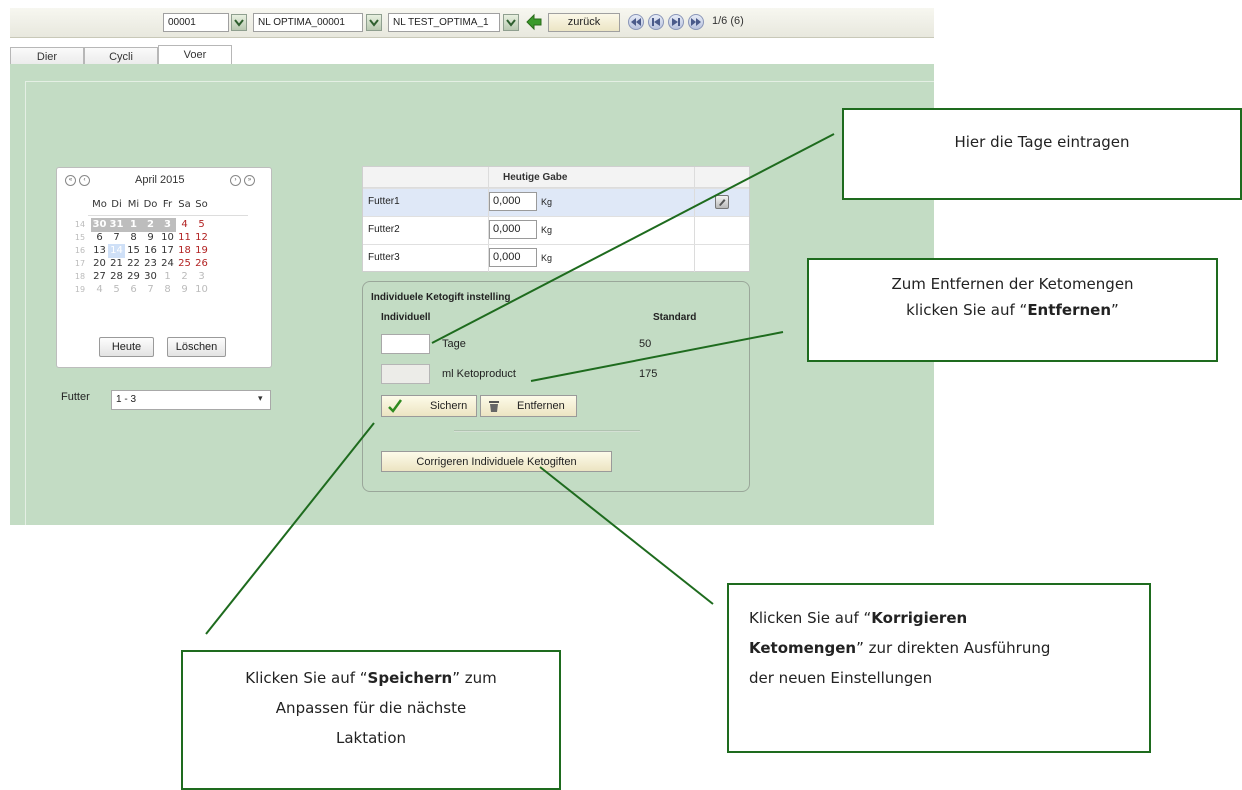 The height and width of the screenshot is (790, 1242). I want to click on callout-save-line2: Anpassen für die nächste, so click(371, 708).